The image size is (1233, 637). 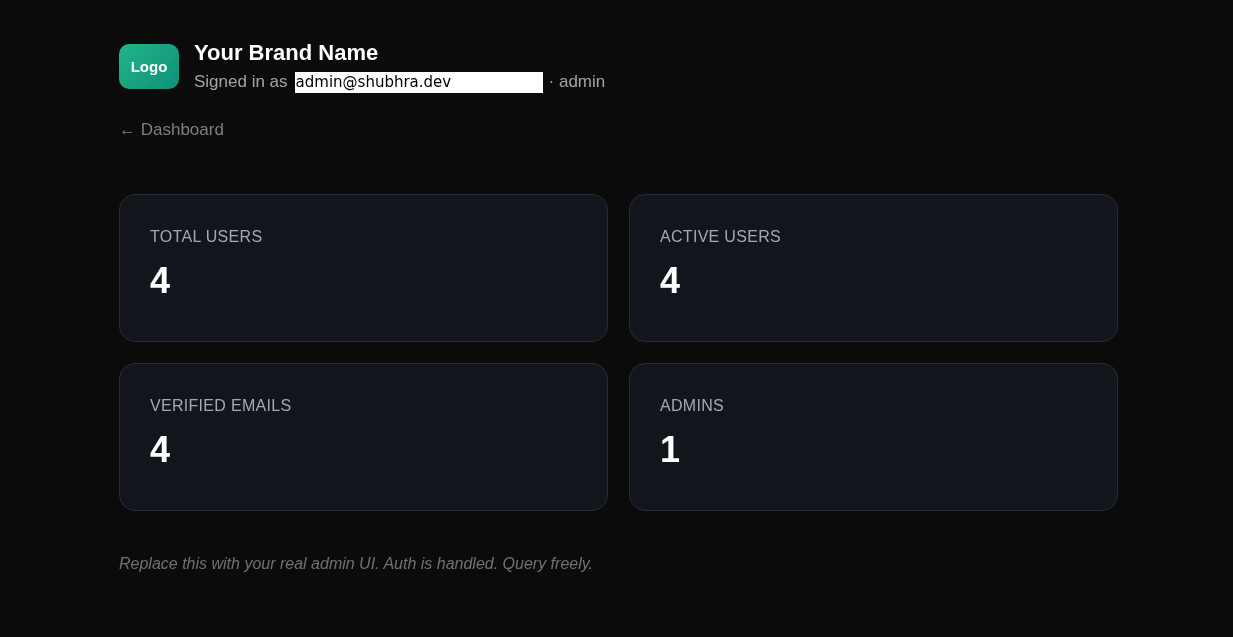 I want to click on footnote-text: Replace this with your real admin UI. Auth is handled. Query freely., so click(x=356, y=564).